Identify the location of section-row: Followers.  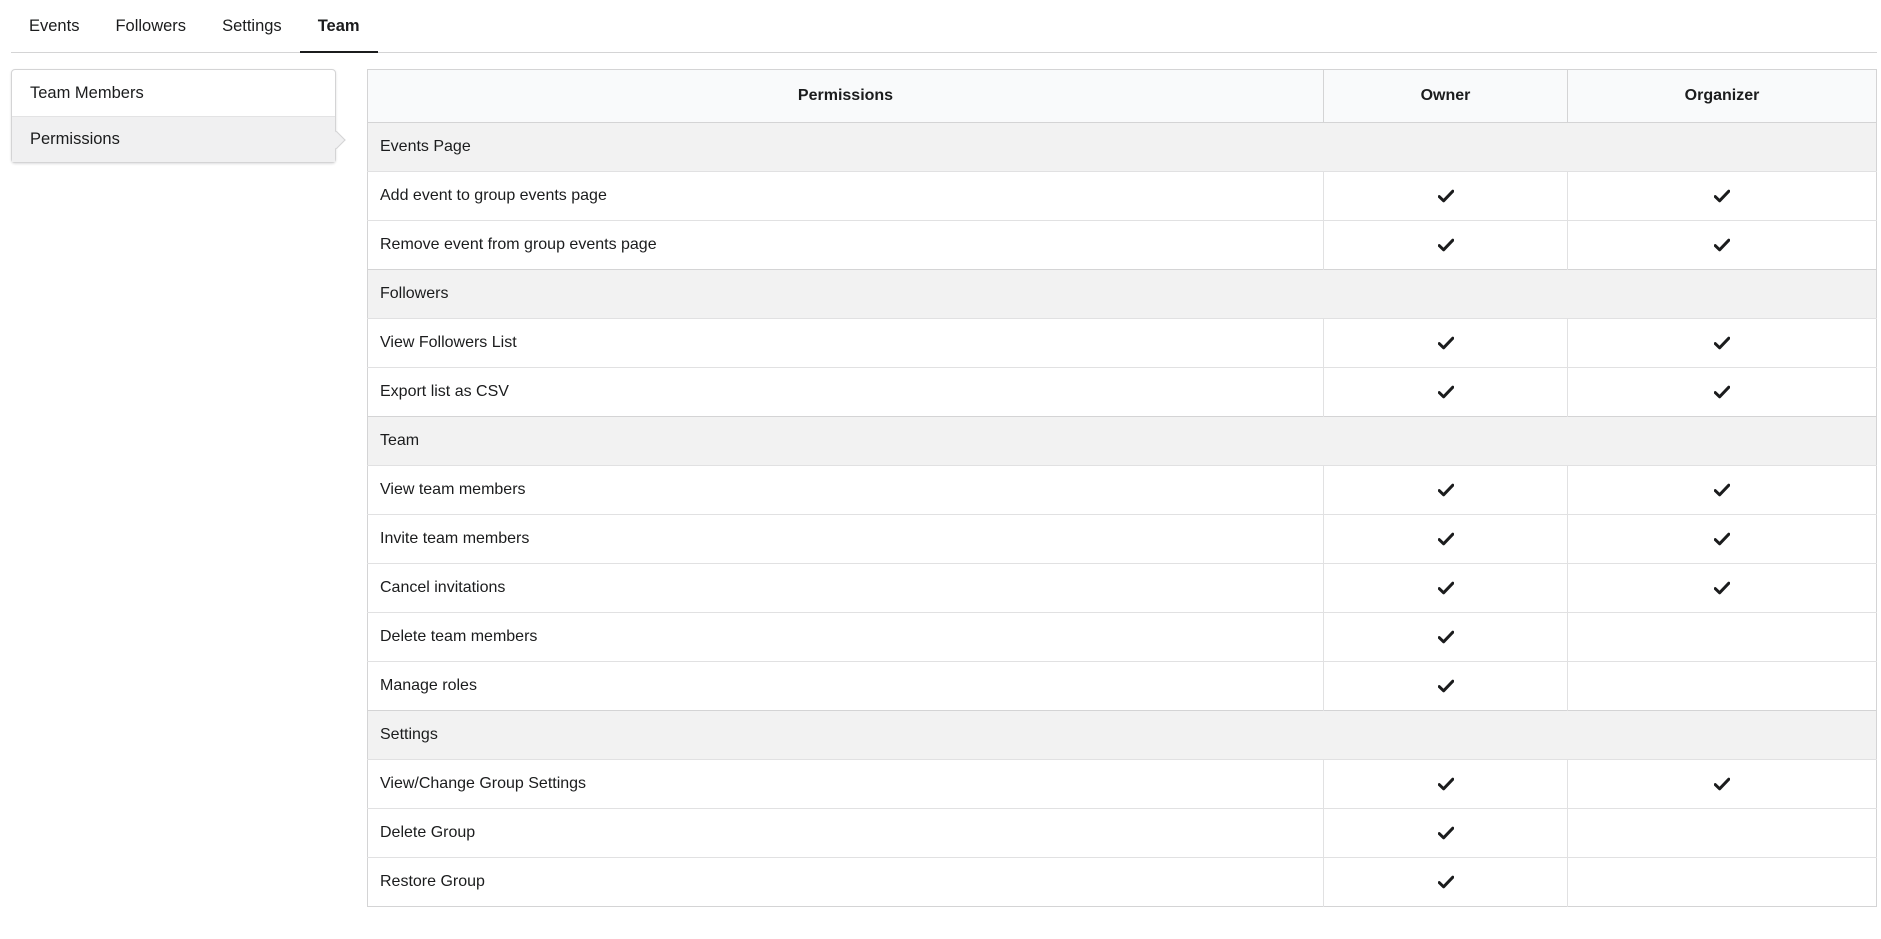
(1122, 294).